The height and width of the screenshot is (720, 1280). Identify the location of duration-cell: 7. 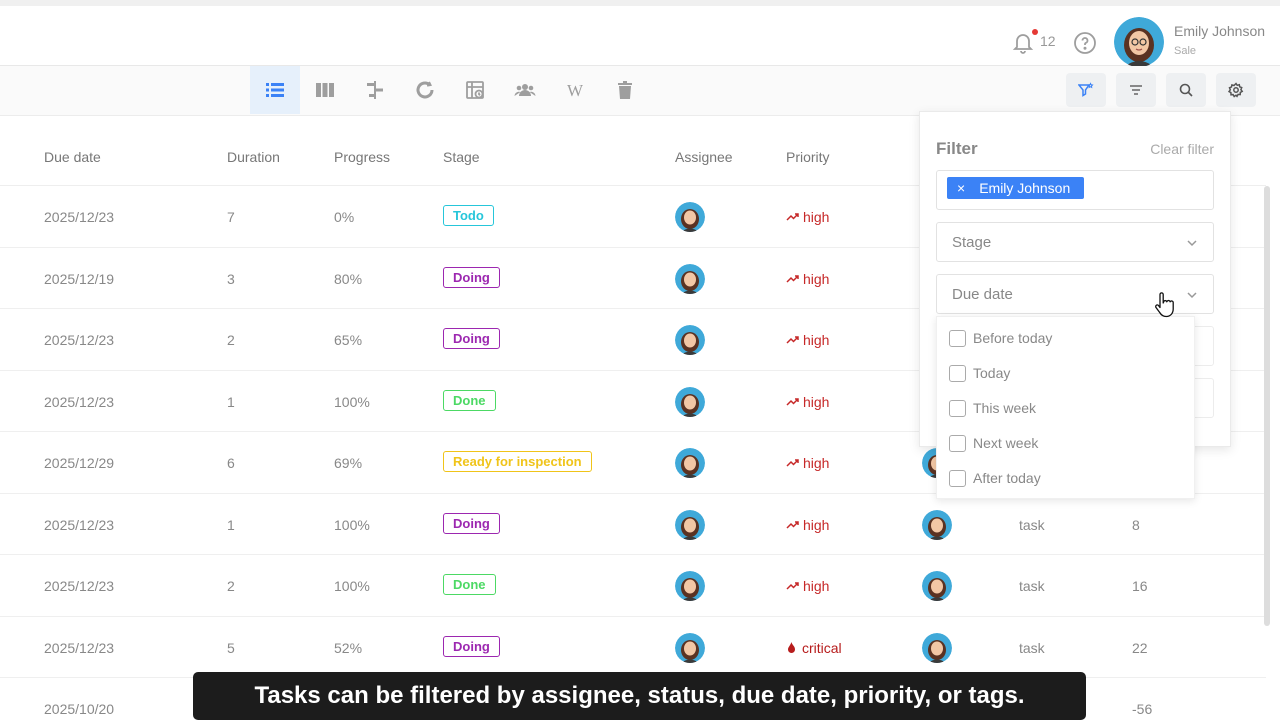
(231, 217).